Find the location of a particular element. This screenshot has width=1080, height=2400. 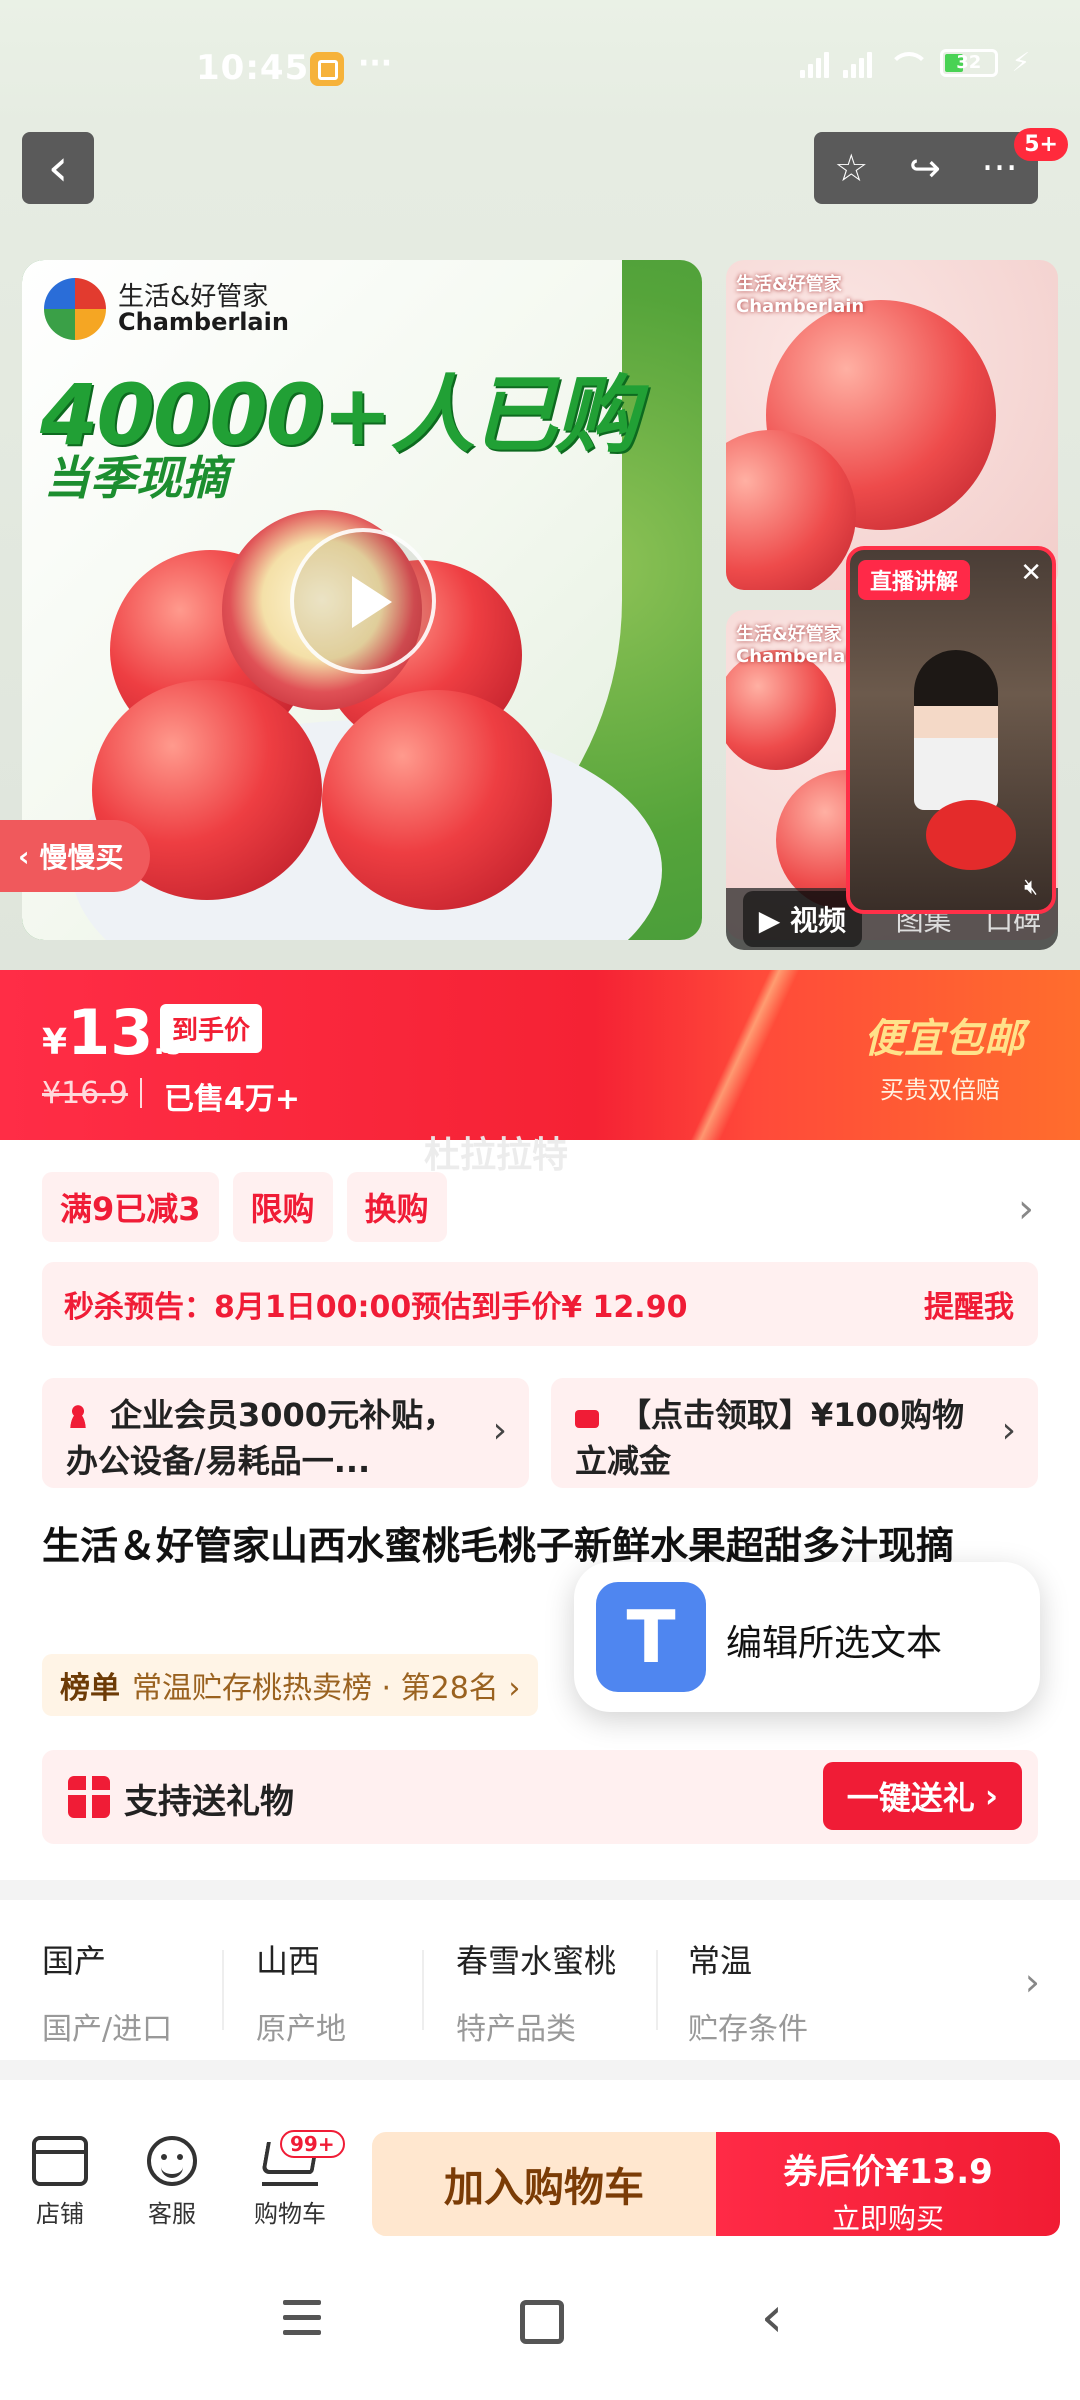

remind-me-button: 提醒我 is located at coordinates (969, 1304).